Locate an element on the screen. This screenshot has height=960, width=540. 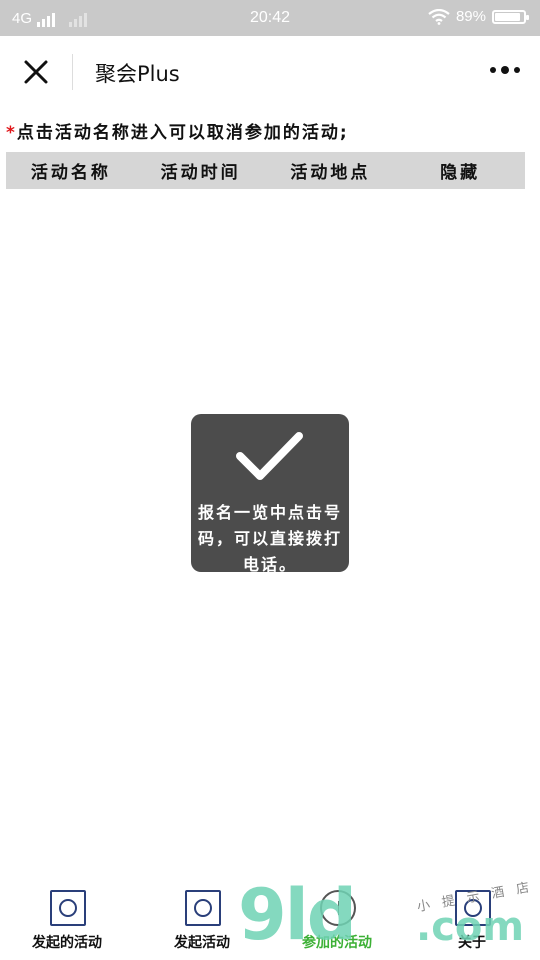
tab-about: 关于 is located at coordinates (472, 920).